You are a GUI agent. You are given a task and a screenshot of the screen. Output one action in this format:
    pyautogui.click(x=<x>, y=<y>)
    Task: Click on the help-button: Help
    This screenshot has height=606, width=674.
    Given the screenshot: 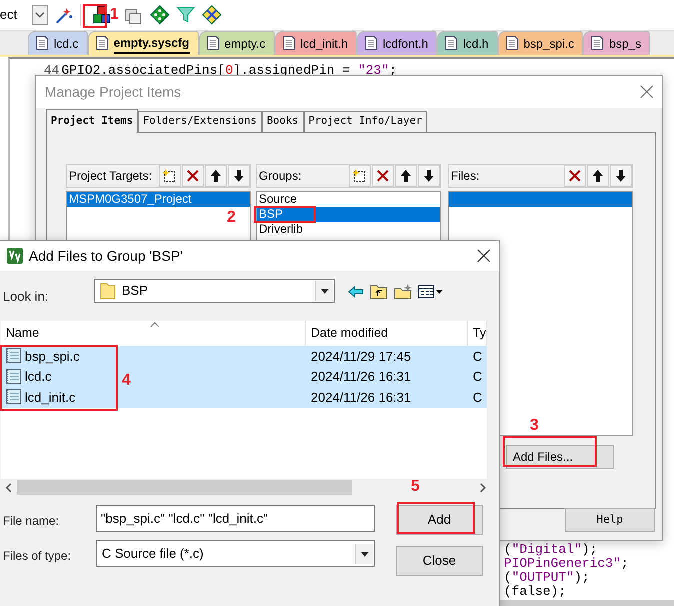 What is the action you would take?
    pyautogui.click(x=610, y=520)
    